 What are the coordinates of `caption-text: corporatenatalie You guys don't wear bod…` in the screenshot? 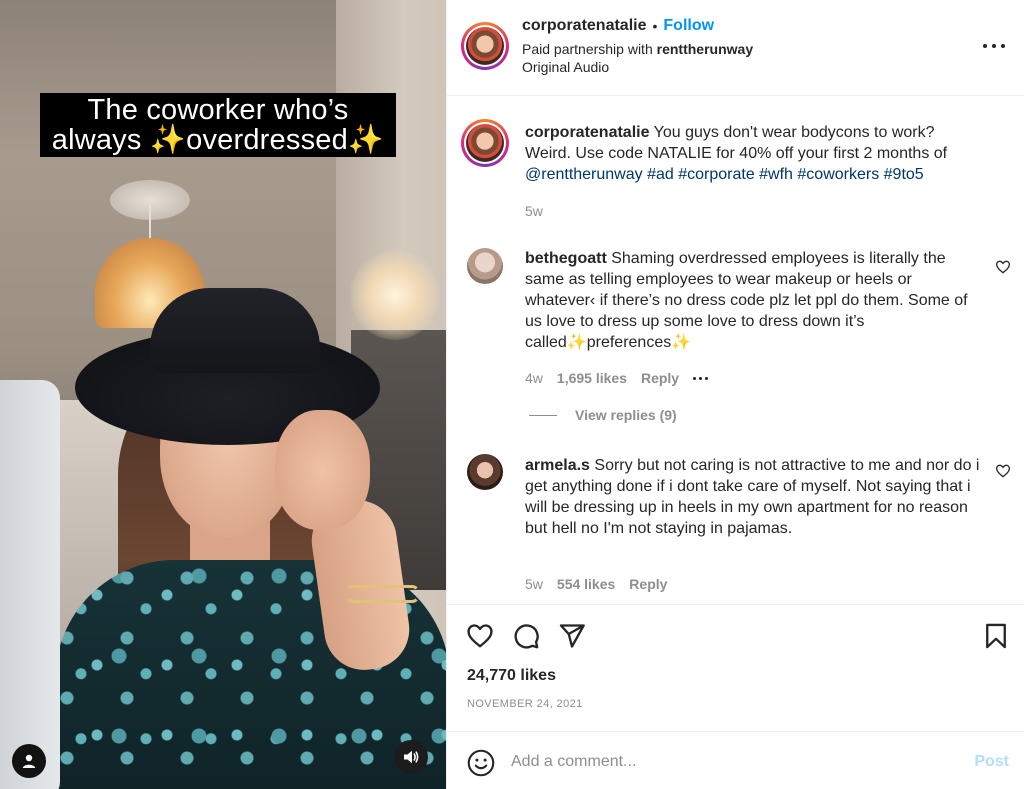 It's located at (754, 153).